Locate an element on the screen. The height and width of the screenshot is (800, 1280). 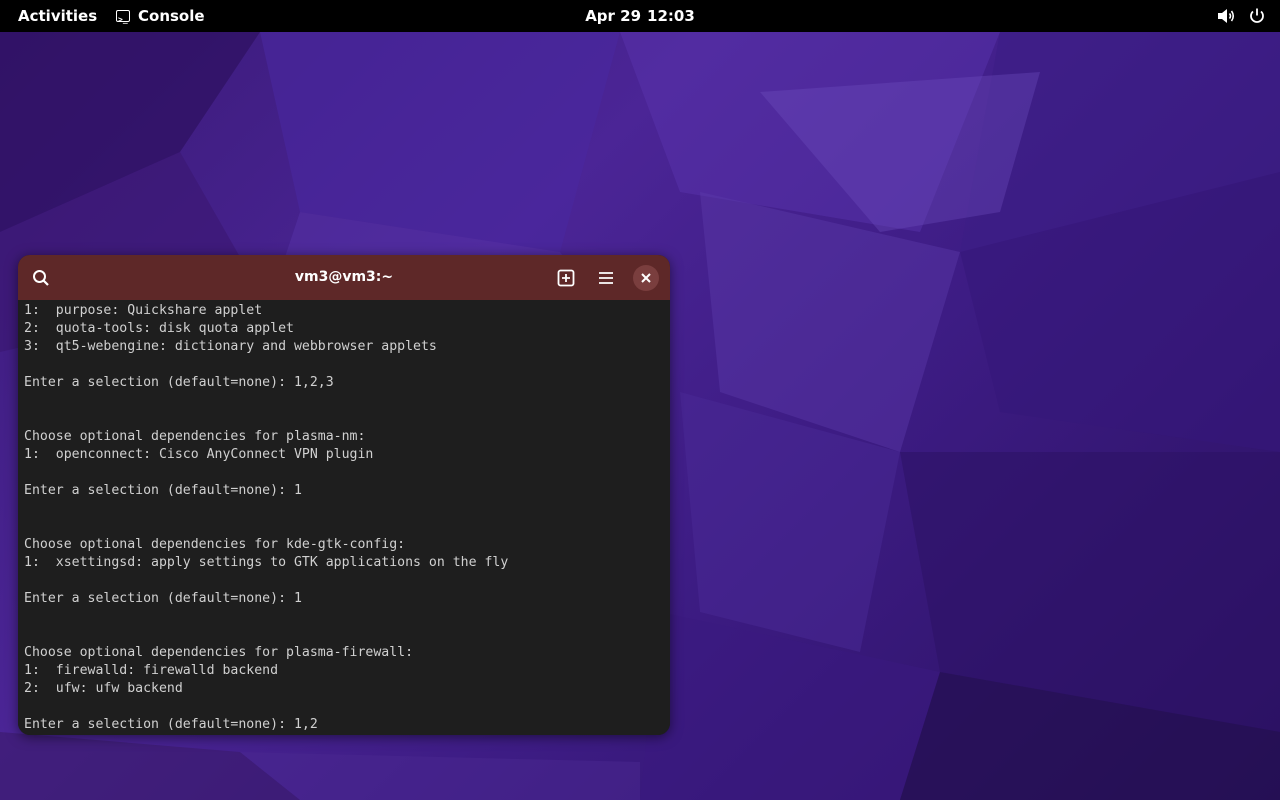
main-menu-button is located at coordinates (606, 278).